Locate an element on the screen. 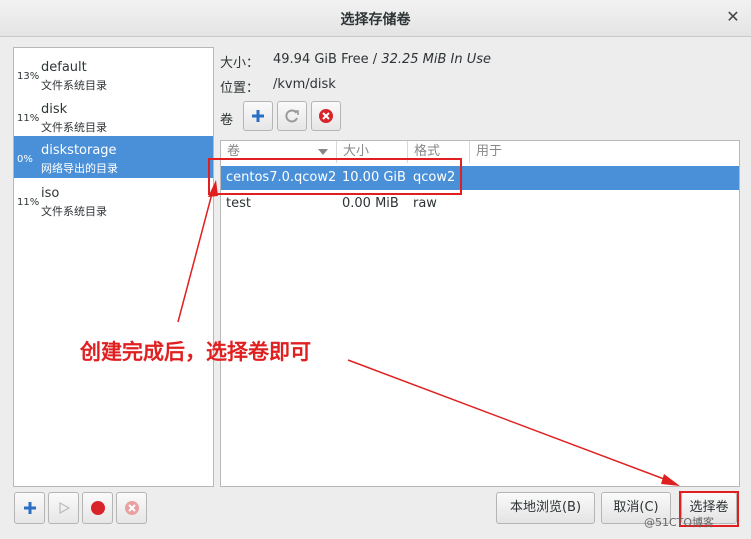  add-pool-button is located at coordinates (29, 508).